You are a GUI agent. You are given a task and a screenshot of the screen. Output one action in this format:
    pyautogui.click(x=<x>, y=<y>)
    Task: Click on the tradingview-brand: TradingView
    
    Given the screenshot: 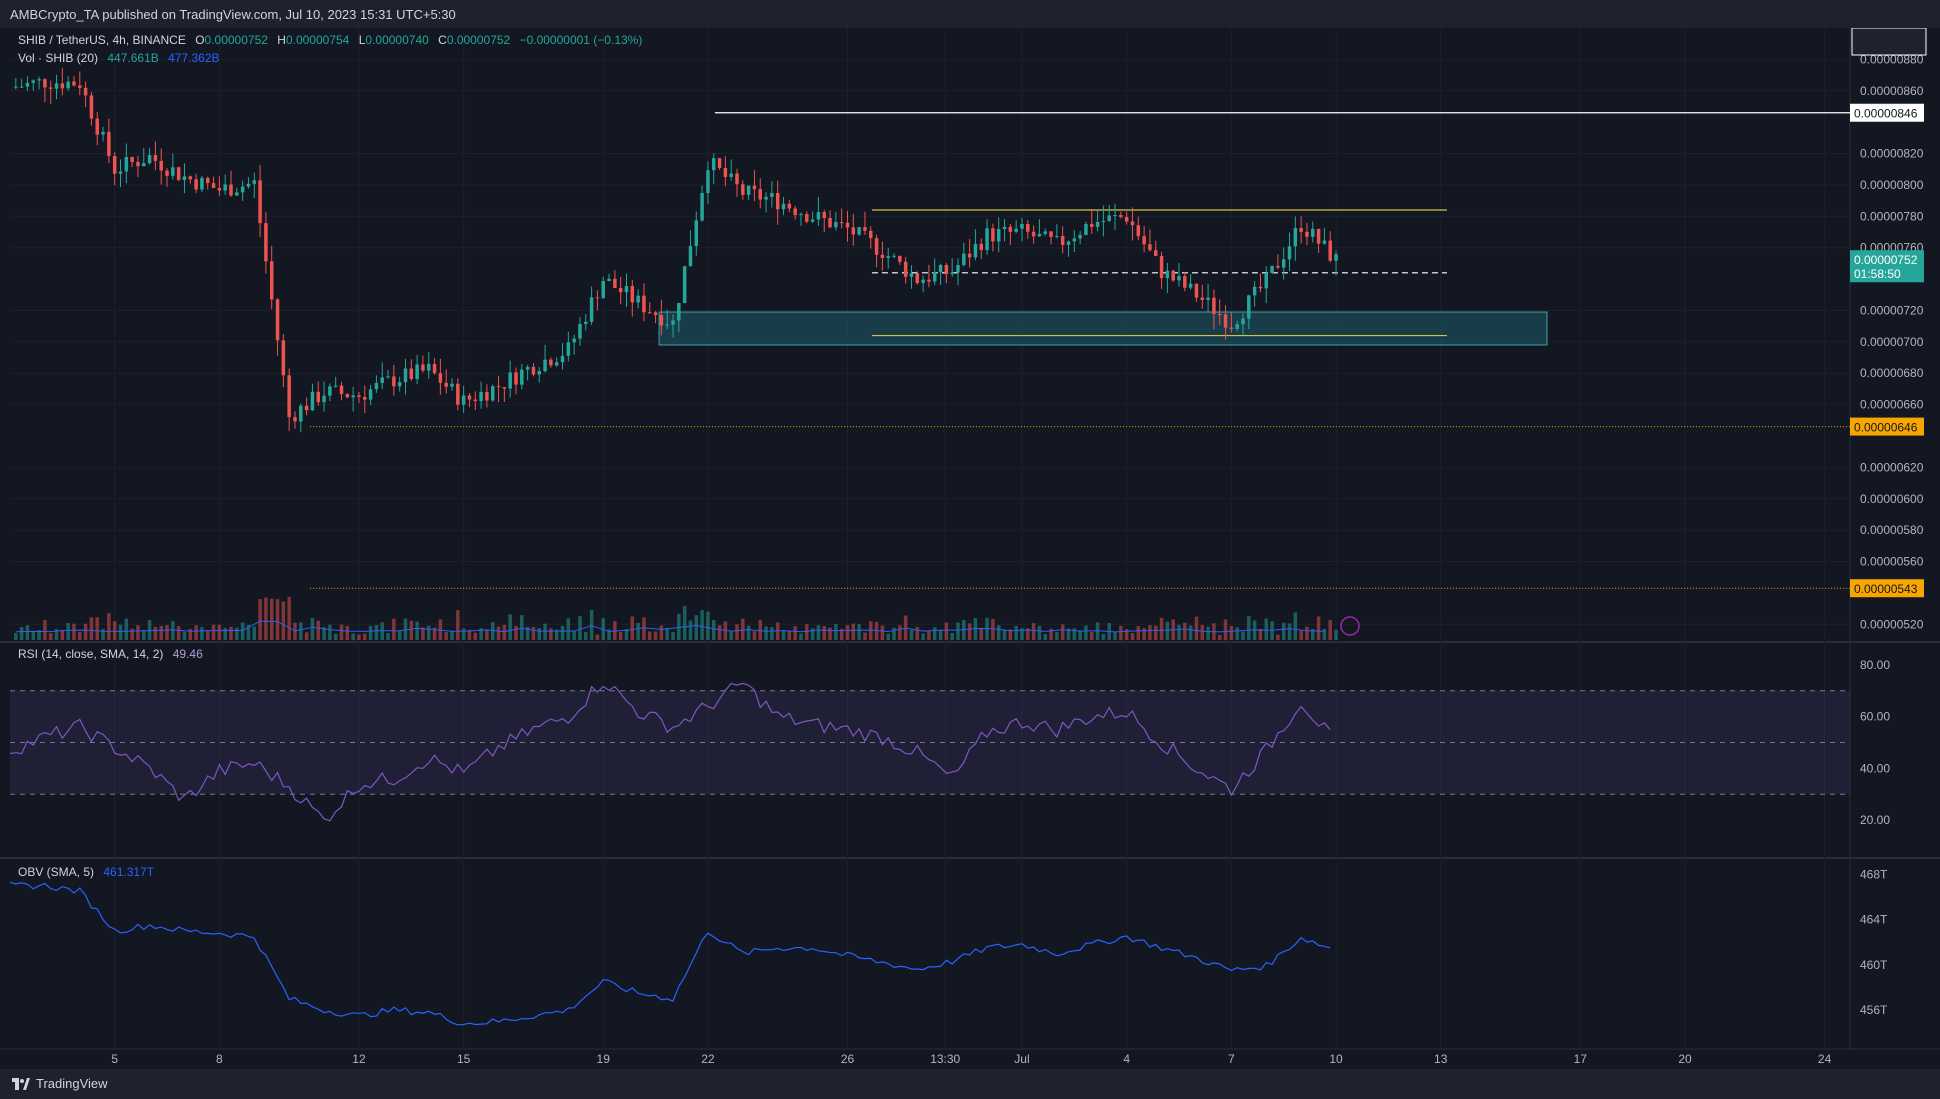 What is the action you would take?
    pyautogui.click(x=60, y=1083)
    